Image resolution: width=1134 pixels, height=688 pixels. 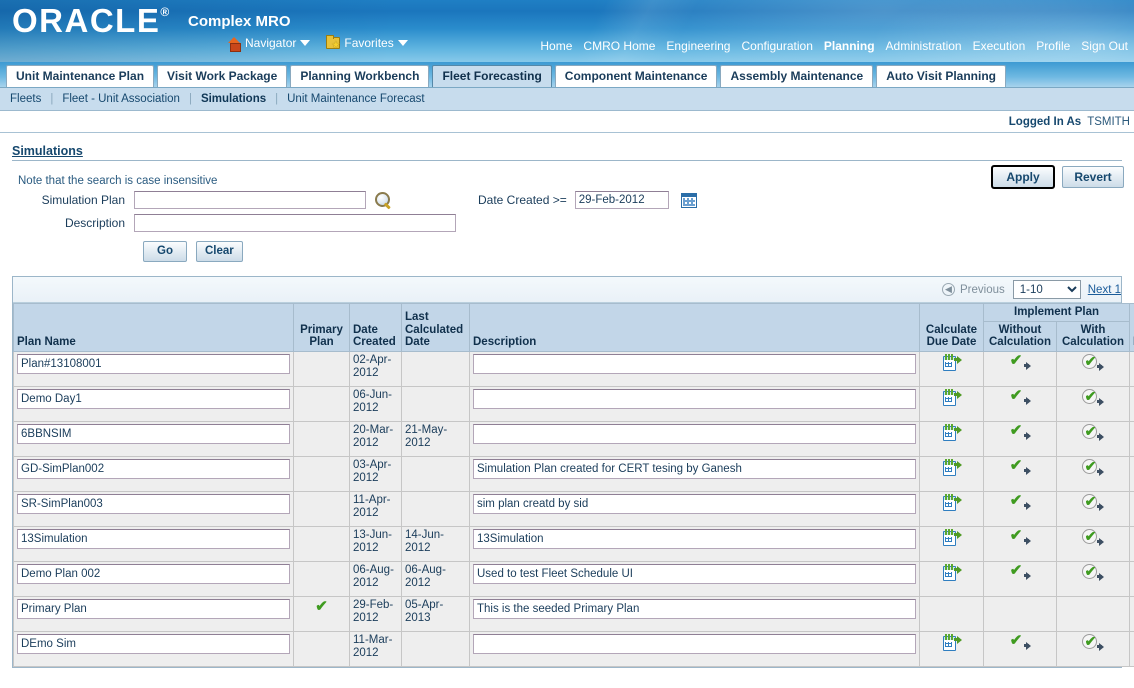 I want to click on subnav-item-fleets: Fleets, so click(x=25, y=99).